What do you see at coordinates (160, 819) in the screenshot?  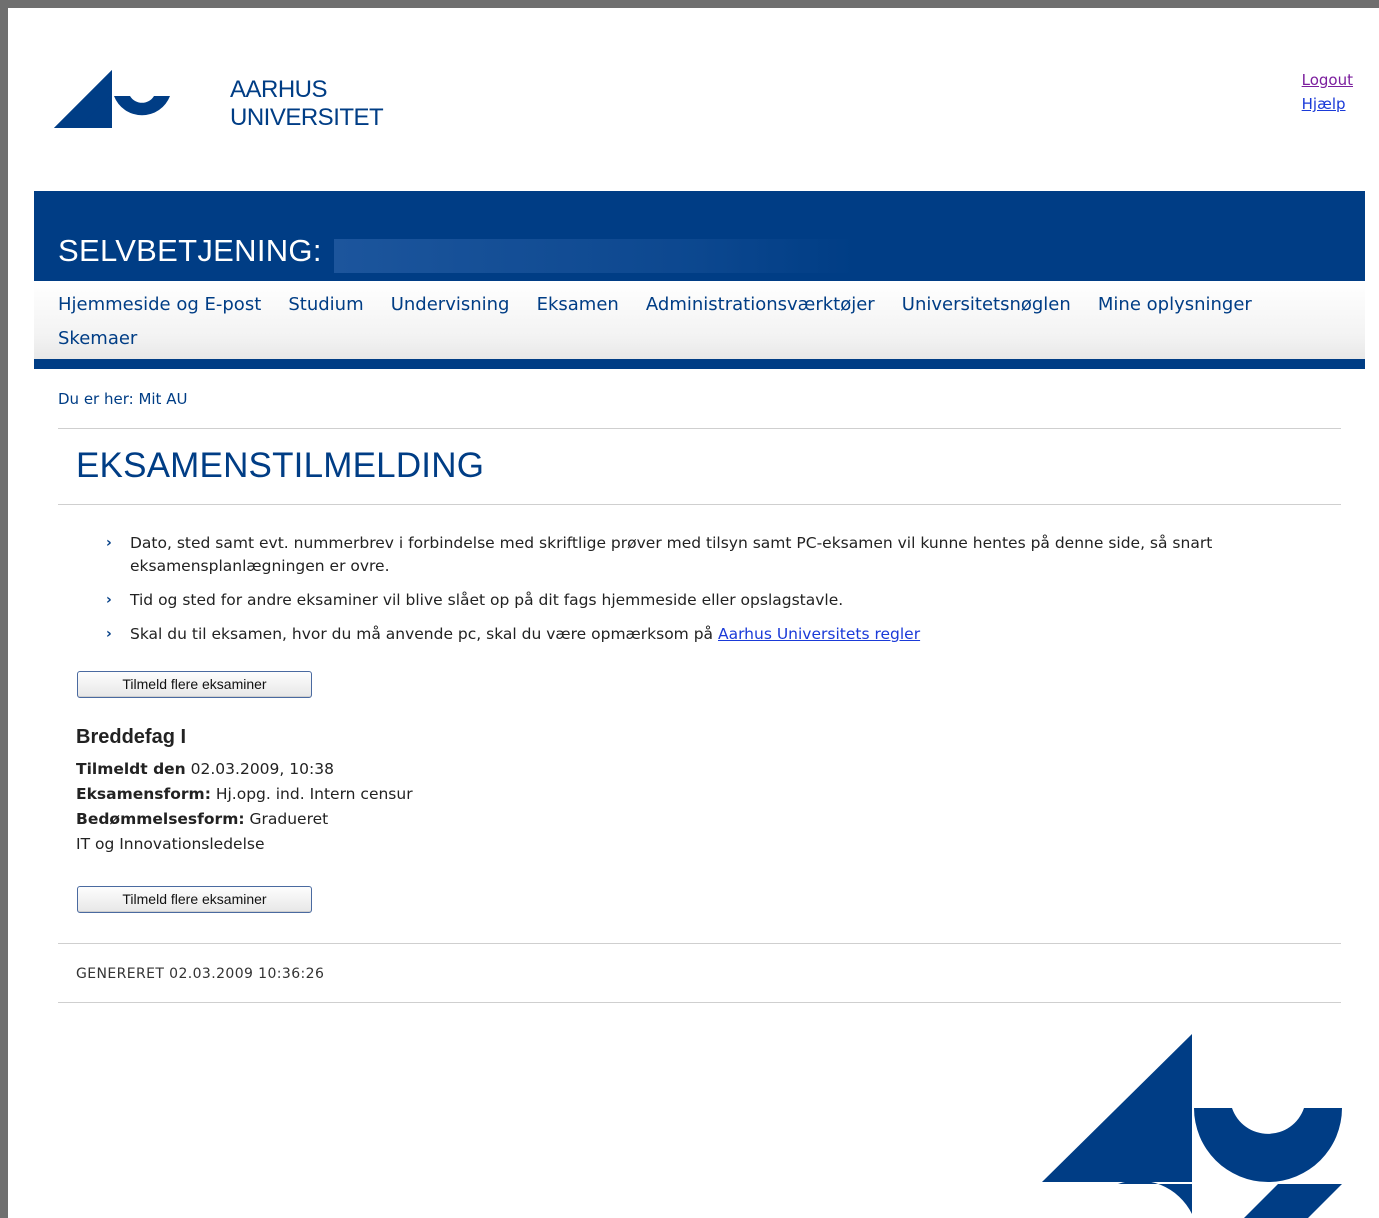 I see `field-label: Bedømmelsesform:` at bounding box center [160, 819].